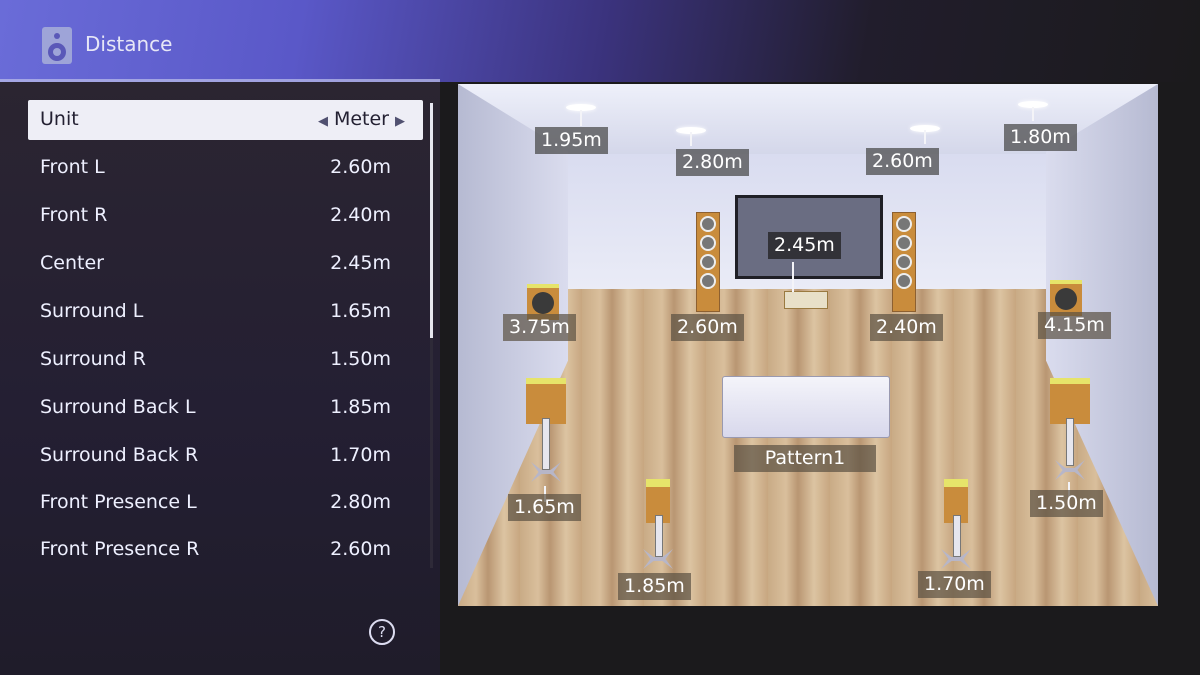  Describe the element at coordinates (1040, 137) in the screenshot. I see `tag-rear-presence-r: 1.80m` at that location.